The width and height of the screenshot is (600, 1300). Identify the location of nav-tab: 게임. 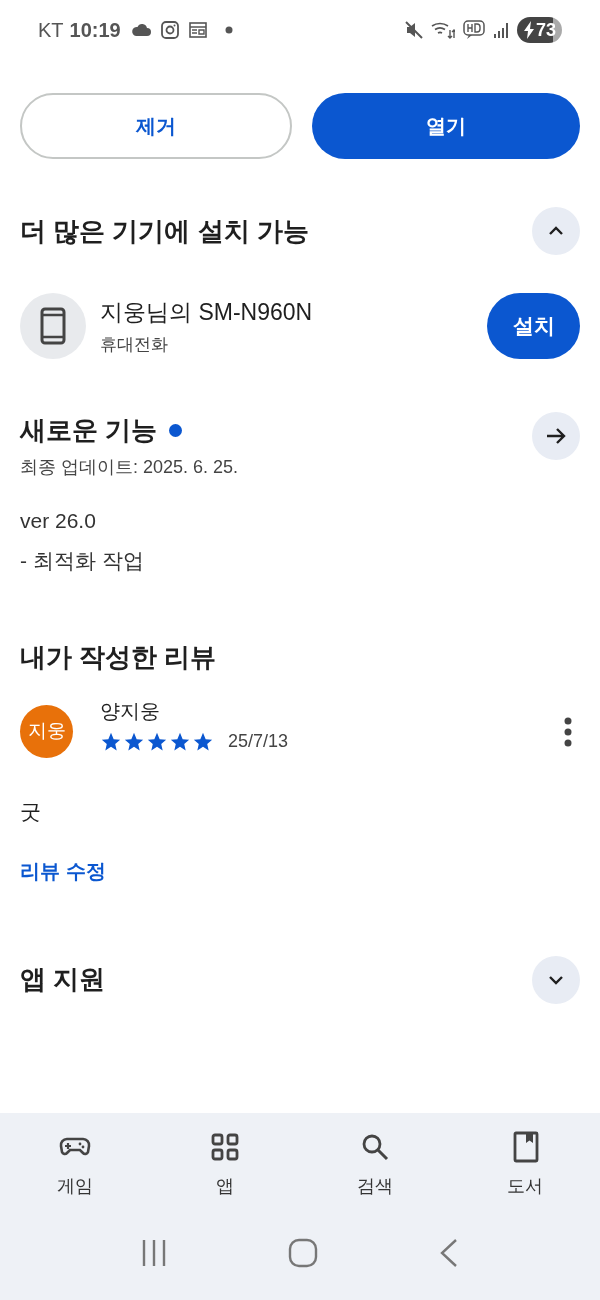
(75, 1165).